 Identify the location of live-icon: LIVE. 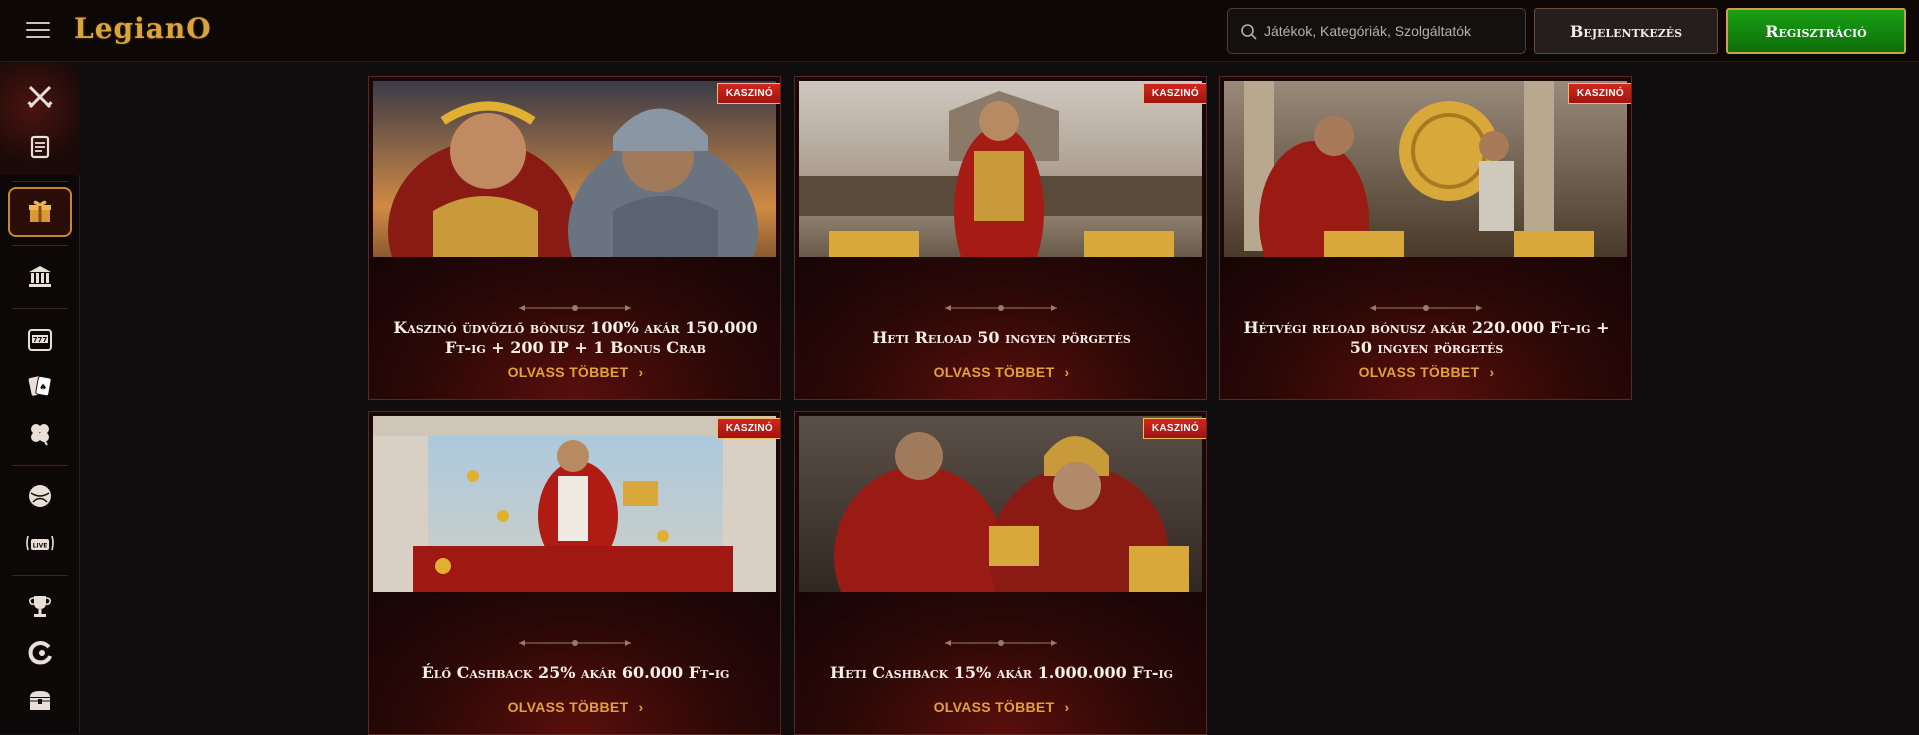
(40, 543).